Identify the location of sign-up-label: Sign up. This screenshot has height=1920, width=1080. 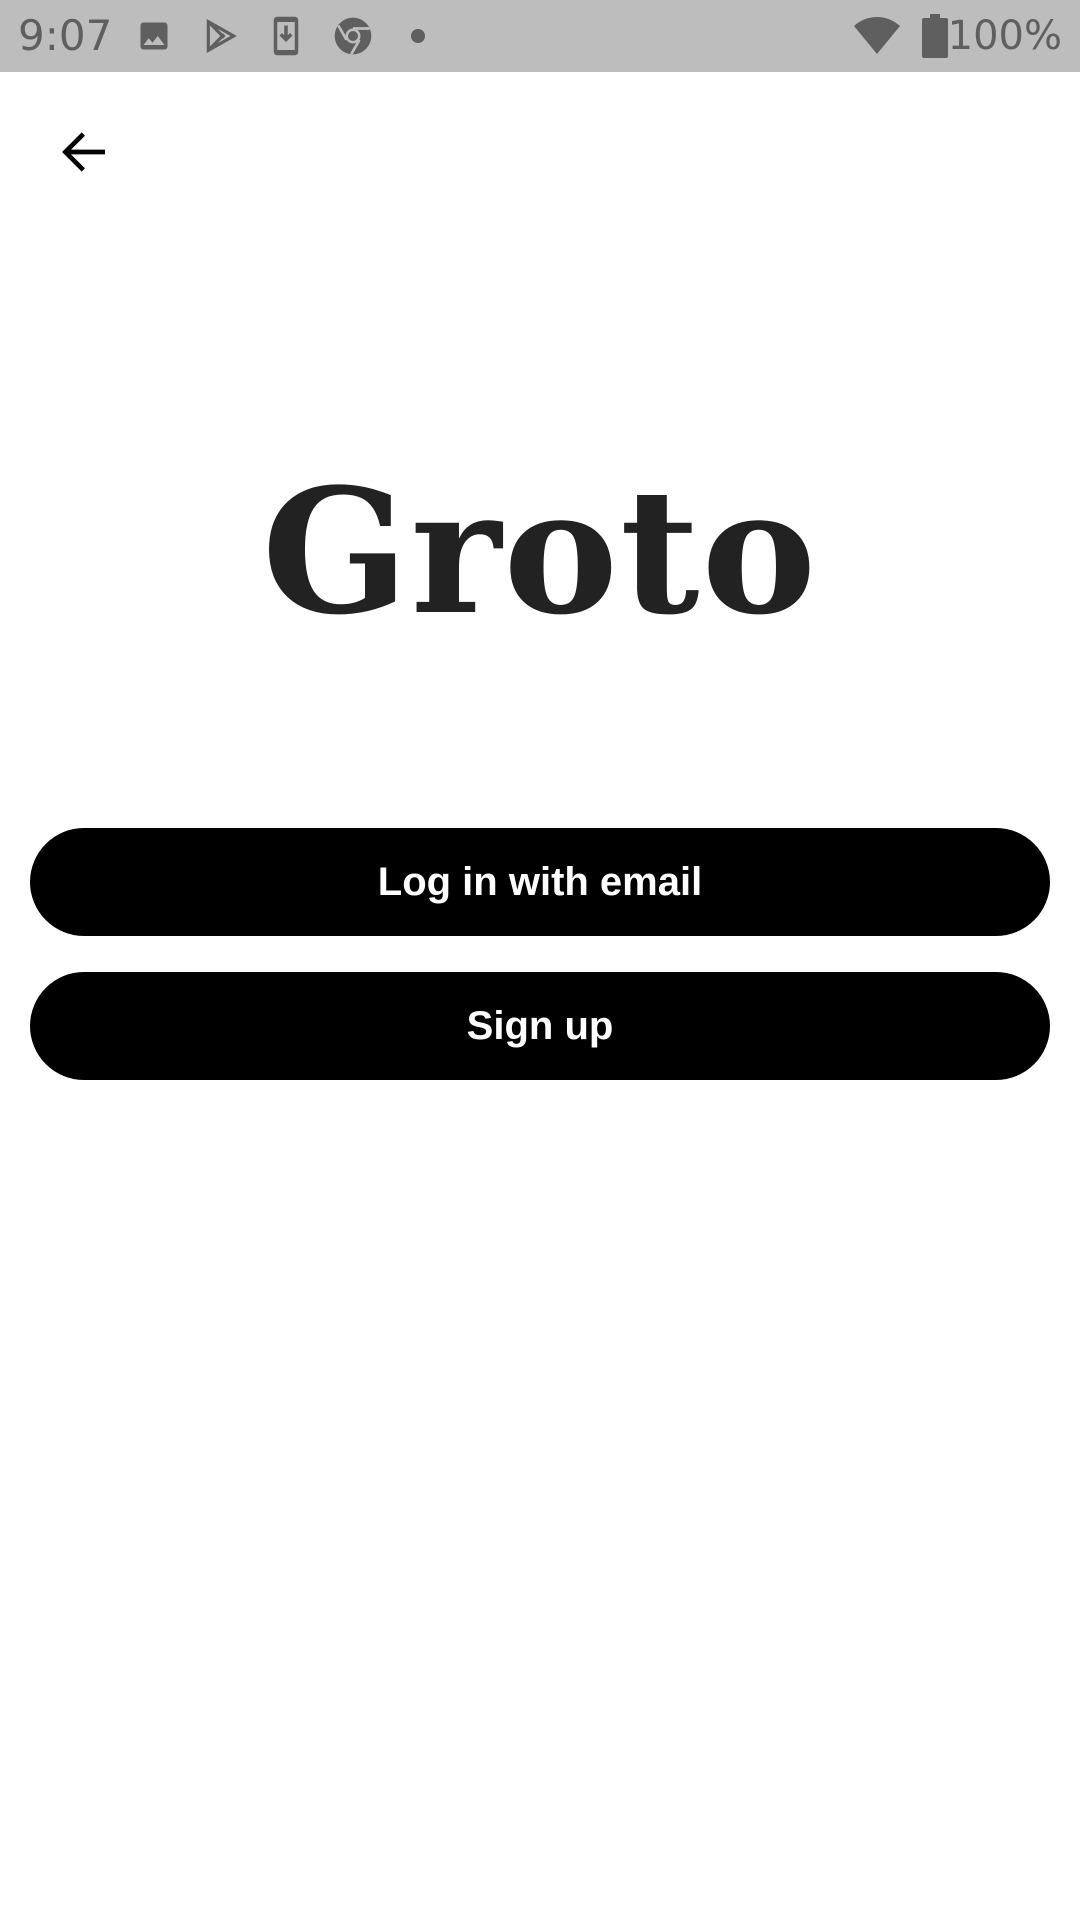
(540, 1025).